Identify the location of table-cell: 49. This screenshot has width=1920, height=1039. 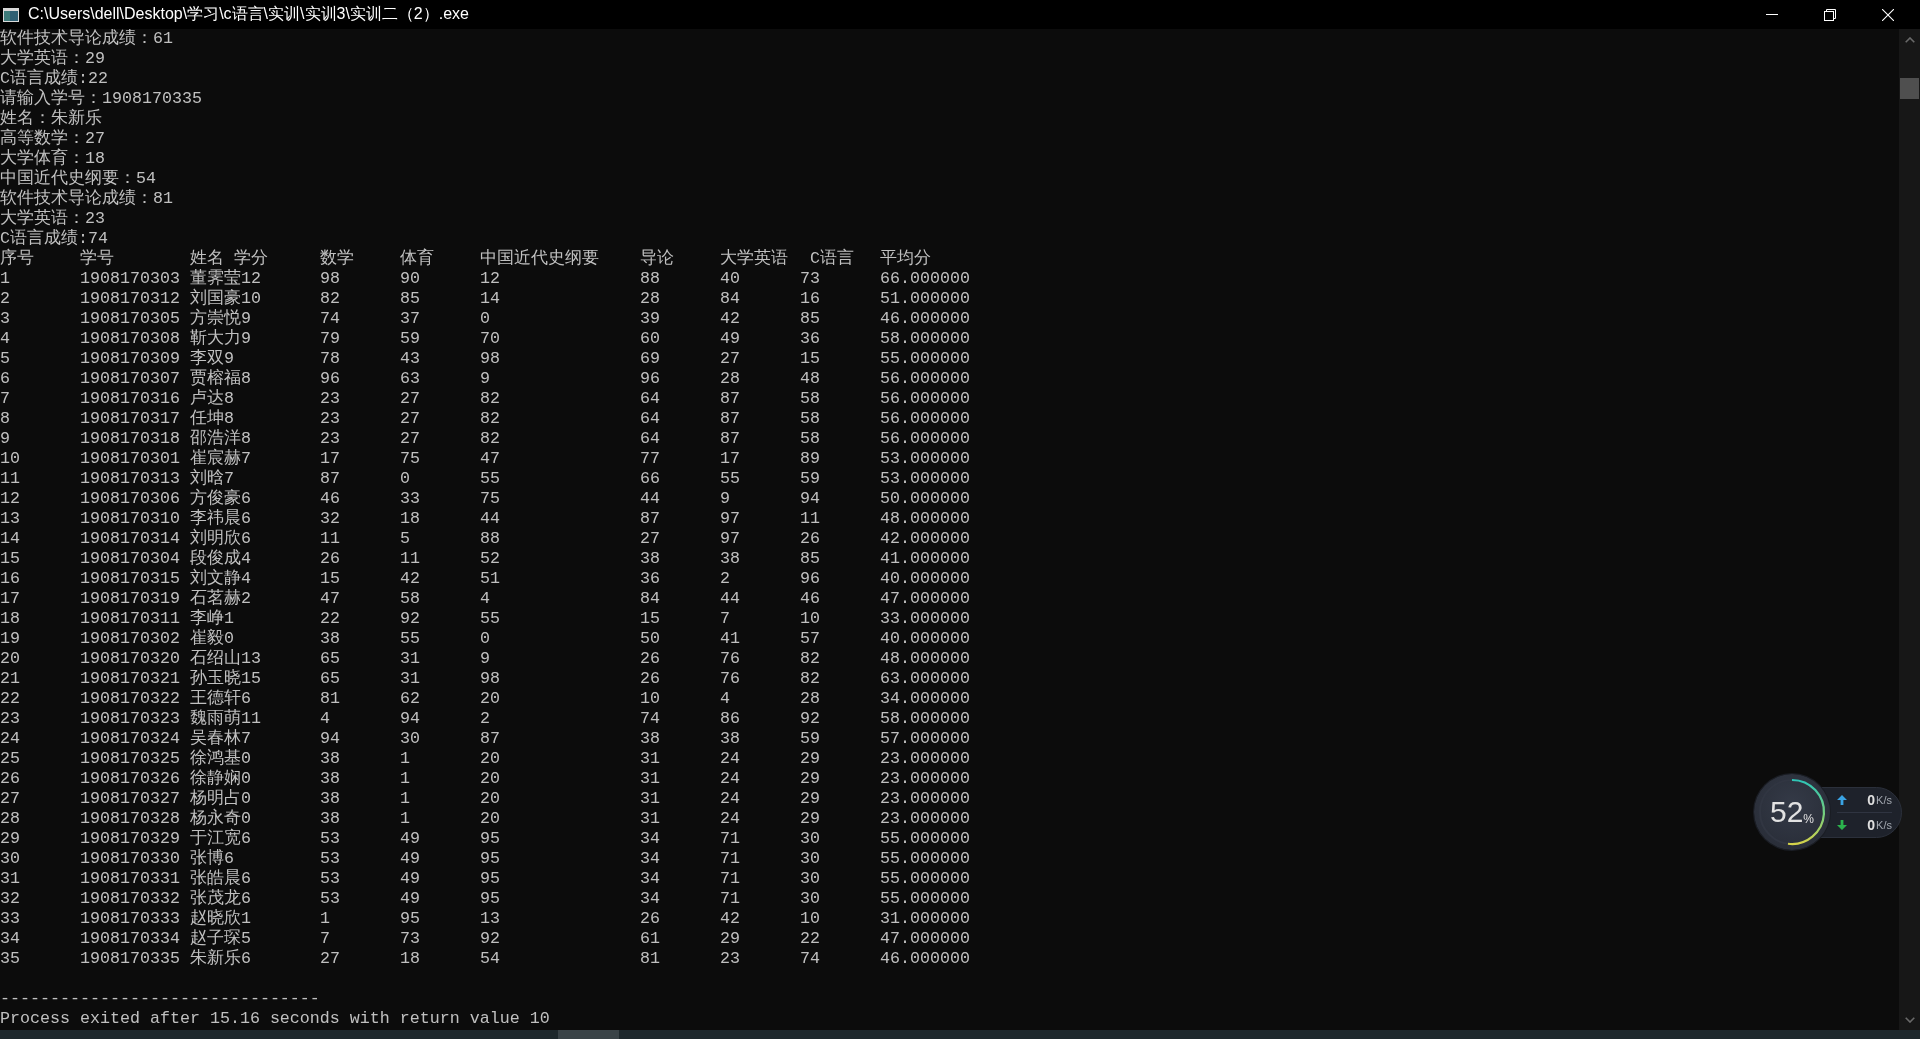
(410, 859).